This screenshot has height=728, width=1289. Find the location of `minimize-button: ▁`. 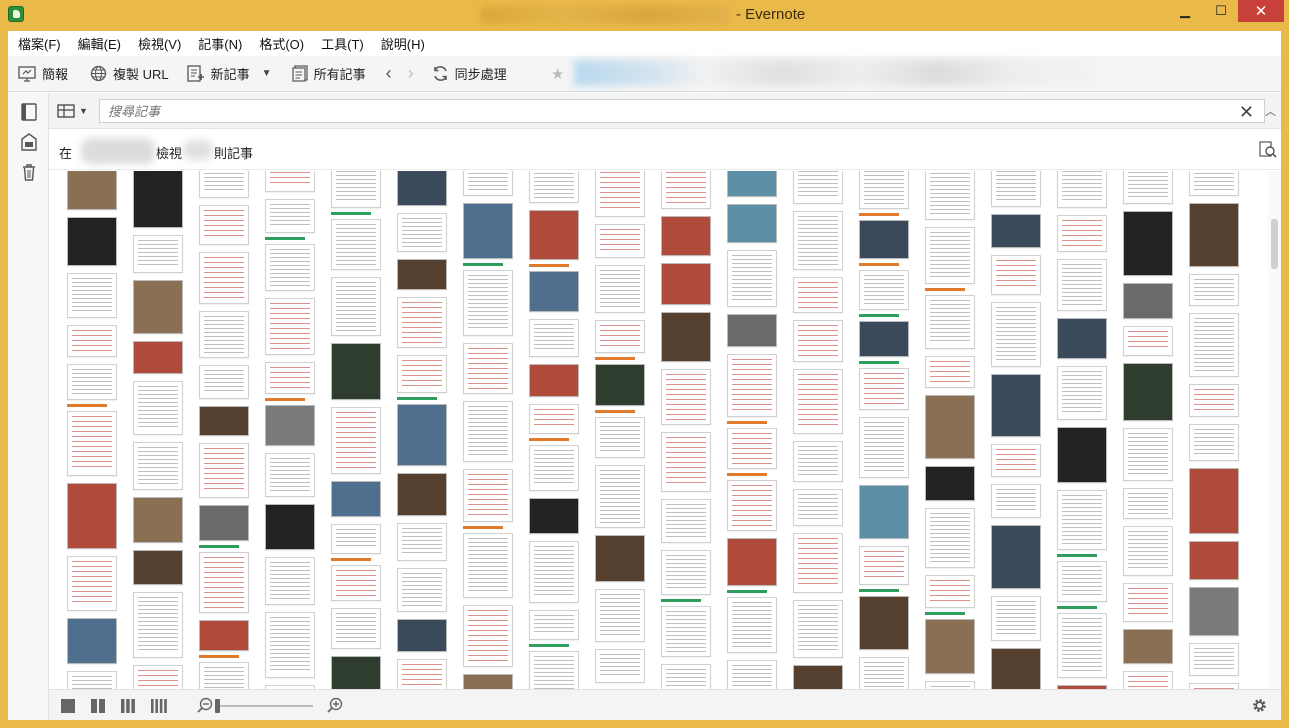

minimize-button: ▁ is located at coordinates (1185, 11).